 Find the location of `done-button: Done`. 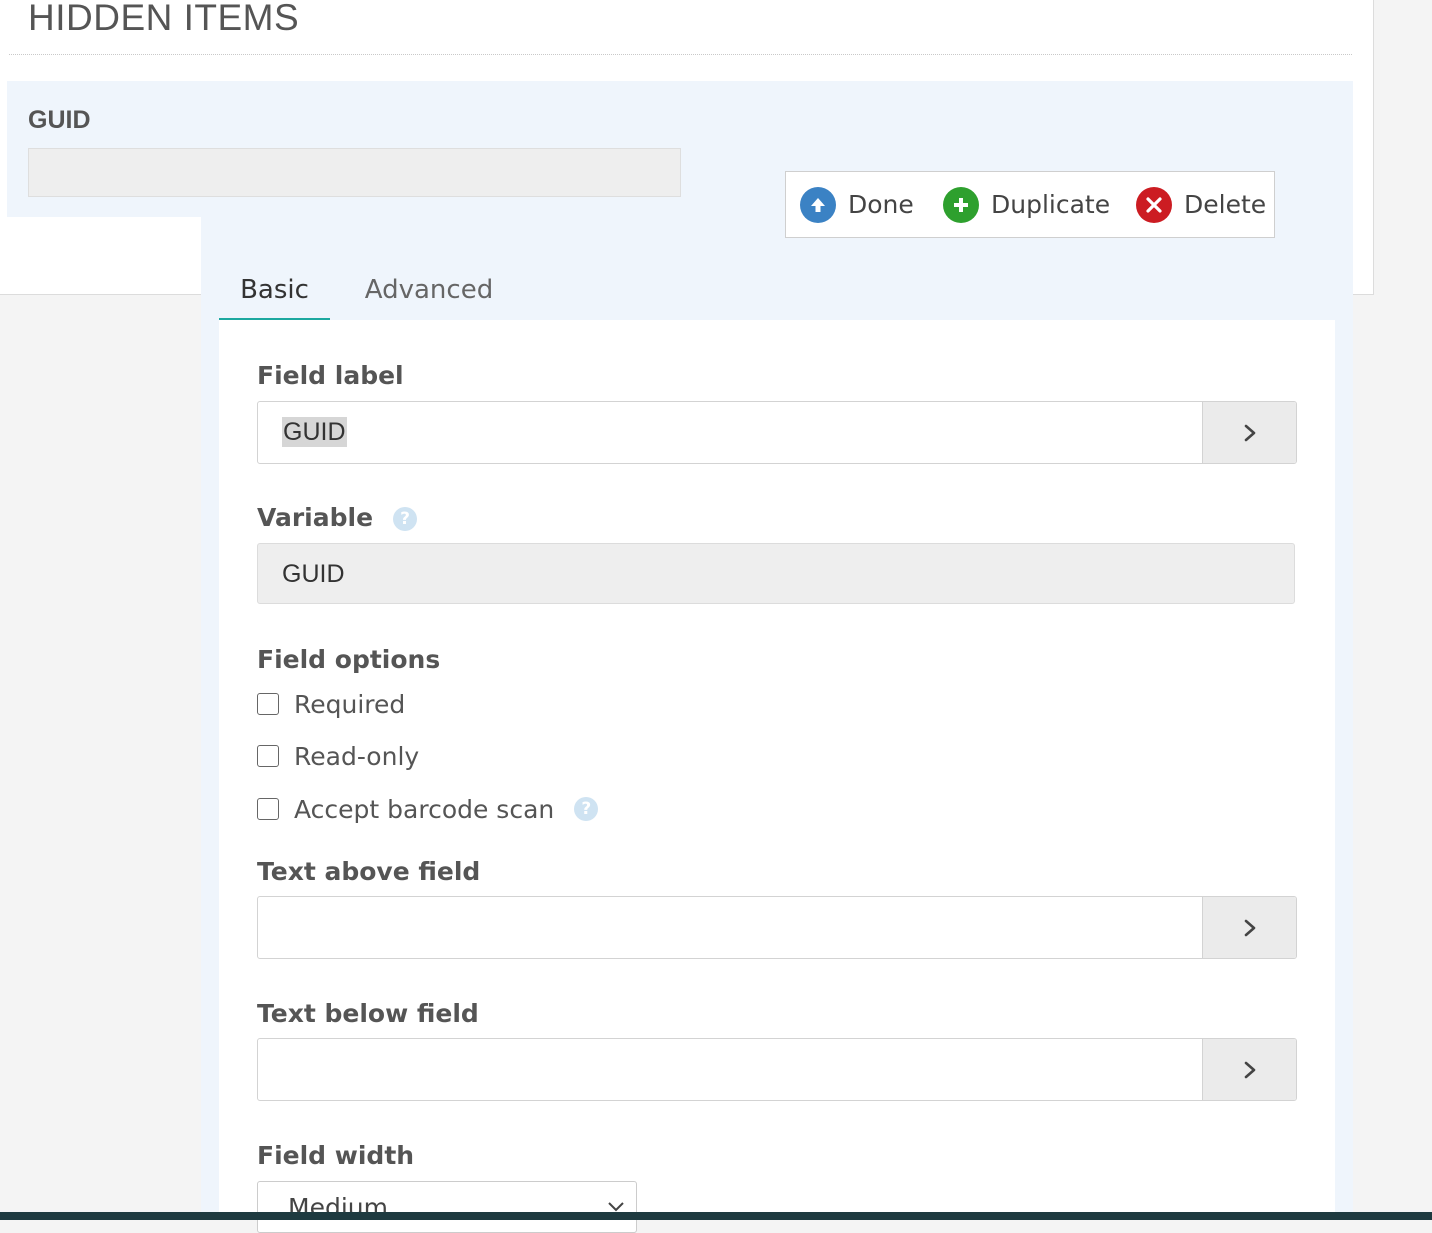

done-button: Done is located at coordinates (857, 204).